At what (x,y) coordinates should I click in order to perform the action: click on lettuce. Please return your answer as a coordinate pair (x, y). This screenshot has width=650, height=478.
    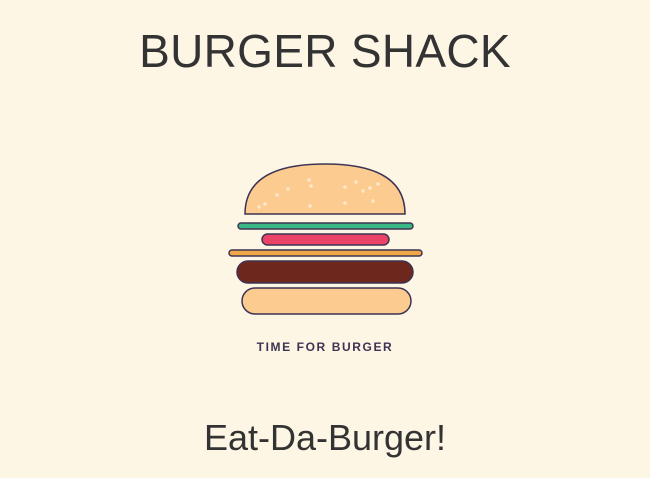
    Looking at the image, I should click on (325, 226).